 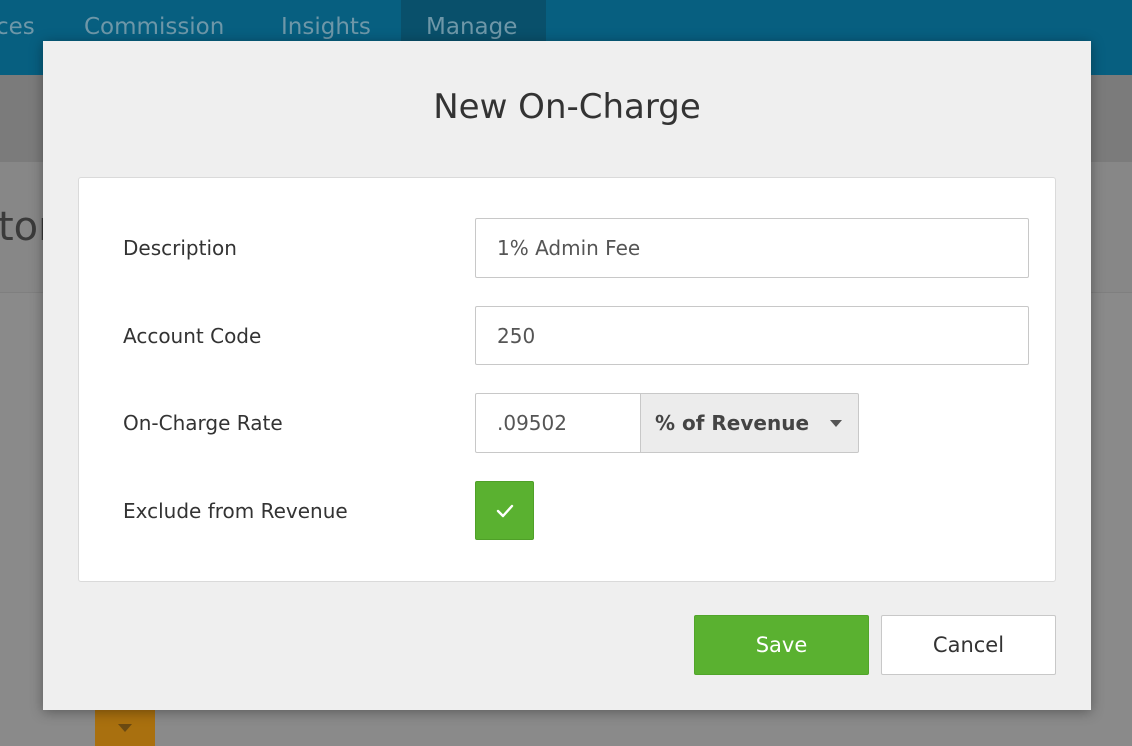 What do you see at coordinates (968, 645) in the screenshot?
I see `cancel-button: Cancel` at bounding box center [968, 645].